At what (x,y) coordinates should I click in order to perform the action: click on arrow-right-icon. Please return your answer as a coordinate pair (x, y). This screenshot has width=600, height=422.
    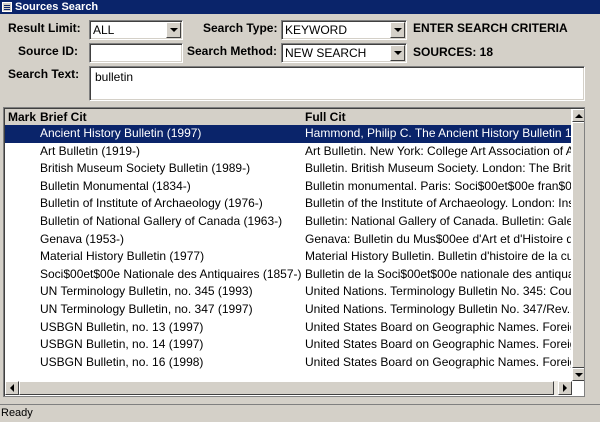
    Looking at the image, I should click on (565, 388).